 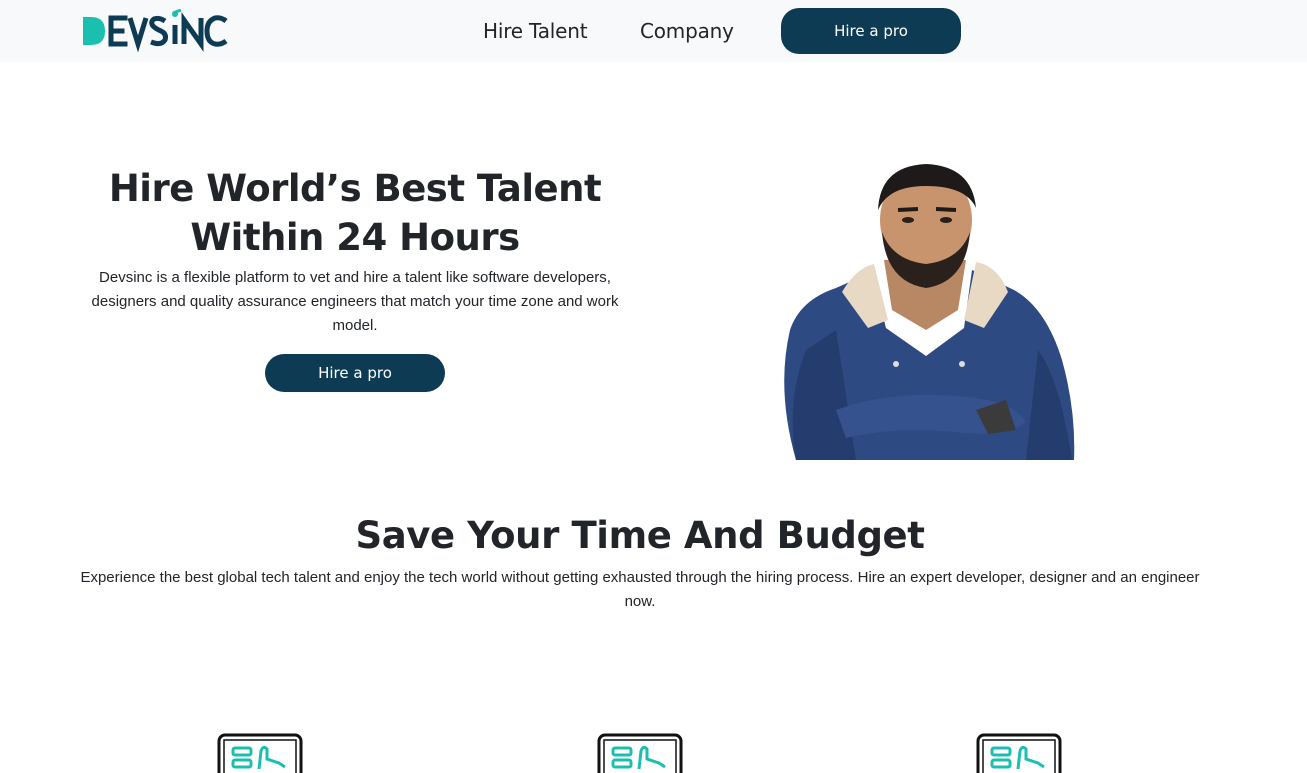 What do you see at coordinates (871, 31) in the screenshot?
I see `header-hire-a-pro-button: Hire a pro` at bounding box center [871, 31].